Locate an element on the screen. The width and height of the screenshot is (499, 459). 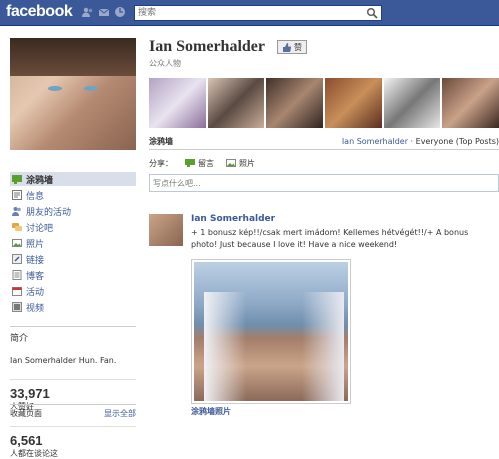
sidebar-item-label: 博客 is located at coordinates (35, 276).